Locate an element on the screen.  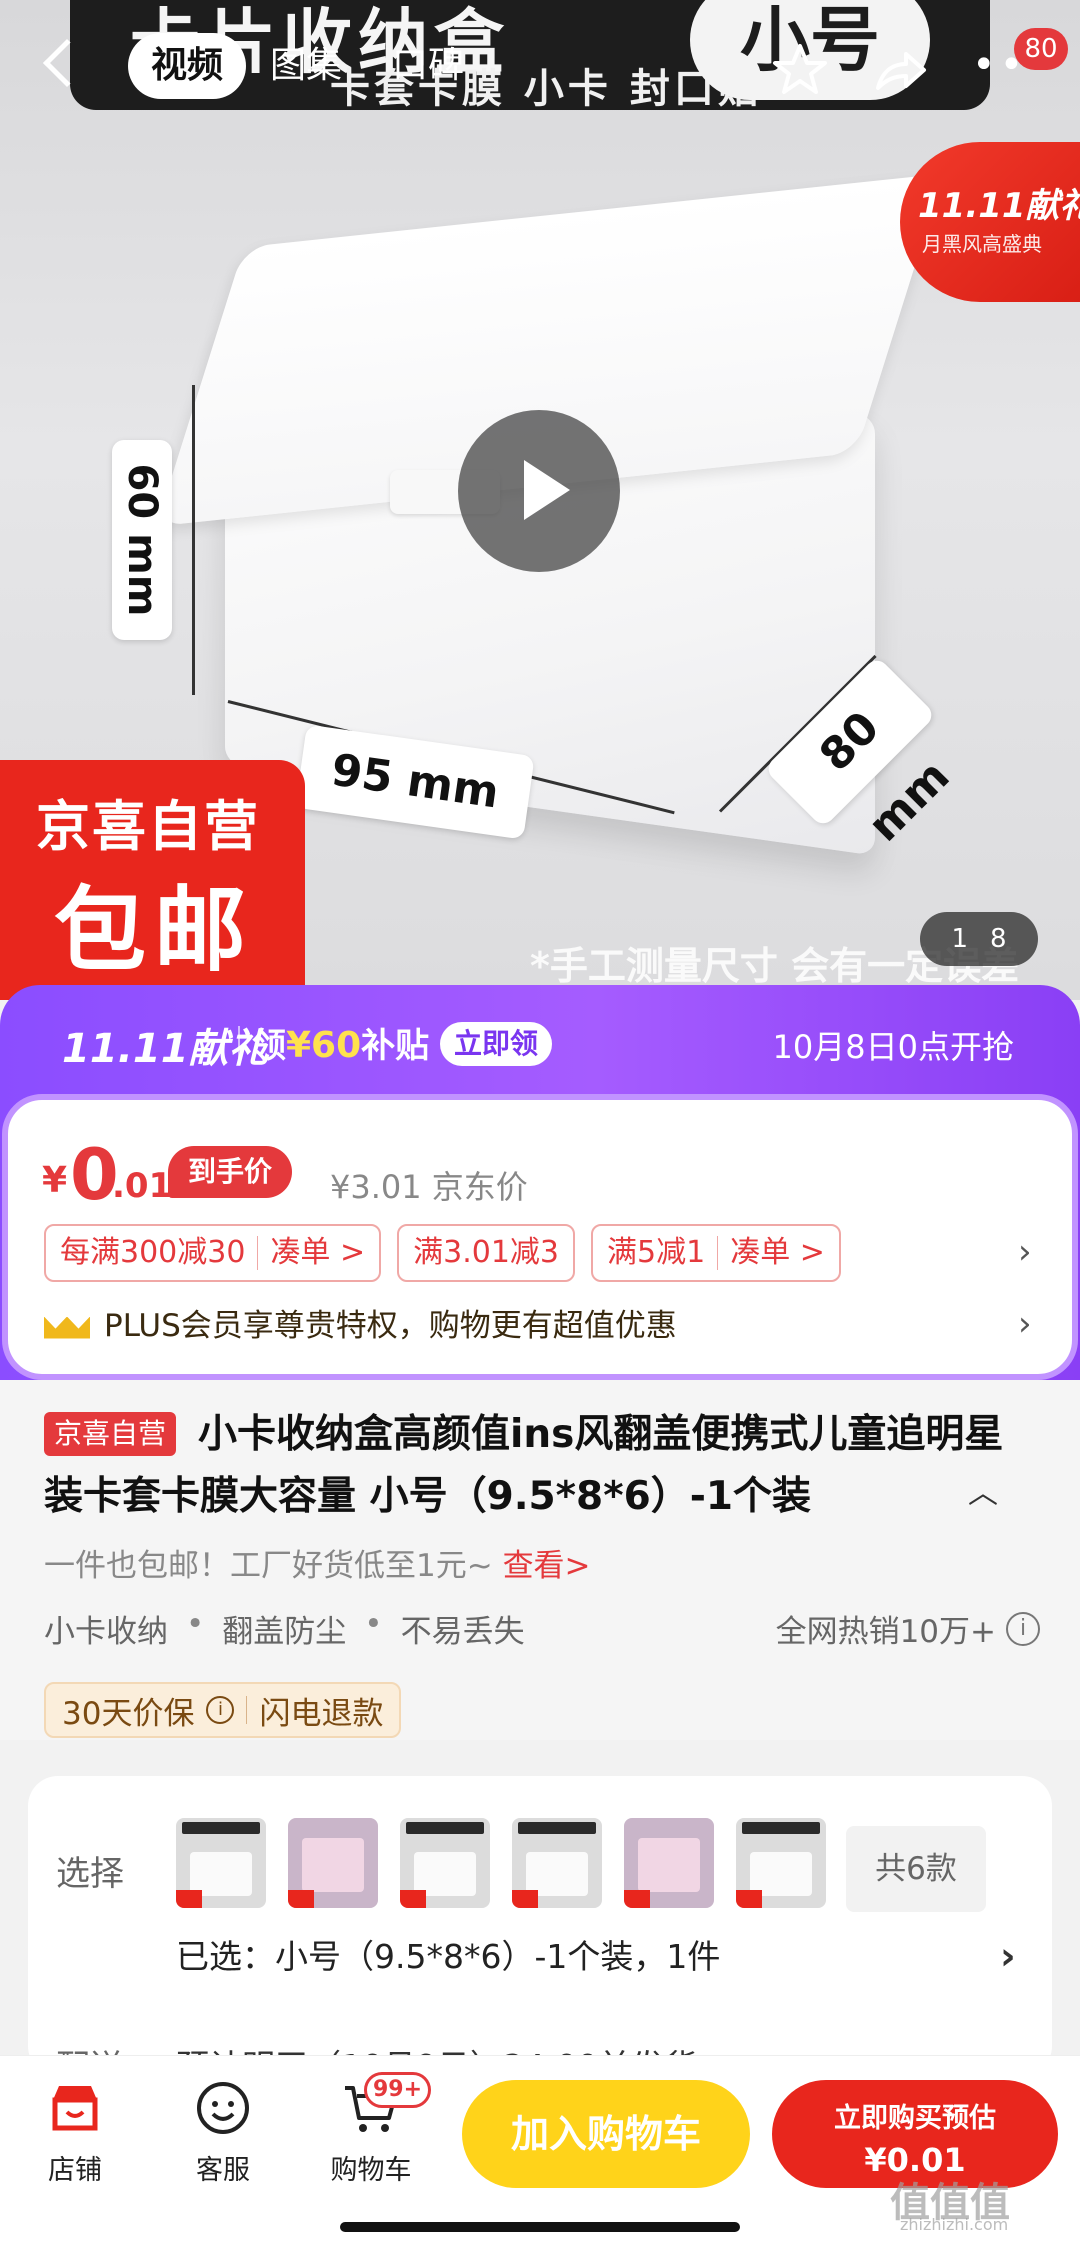
jingxi-badge-main: 包邮 is located at coordinates (154, 930).